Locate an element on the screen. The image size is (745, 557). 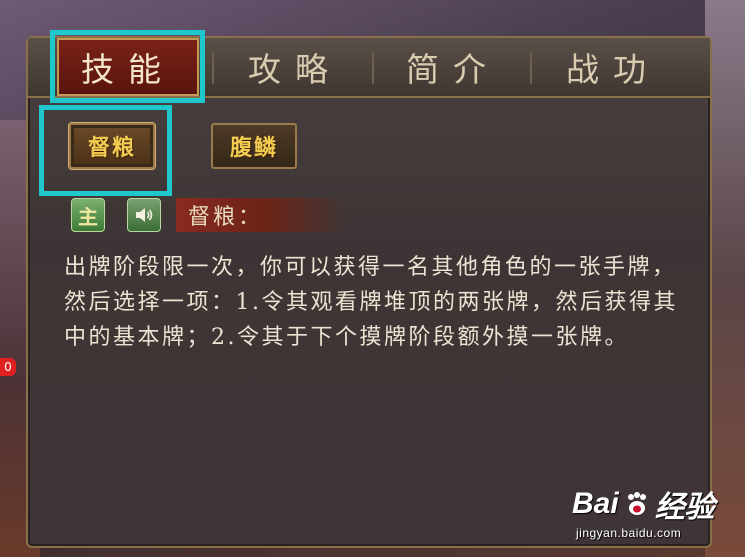
main-skill-tag: 主 is located at coordinates (88, 215).